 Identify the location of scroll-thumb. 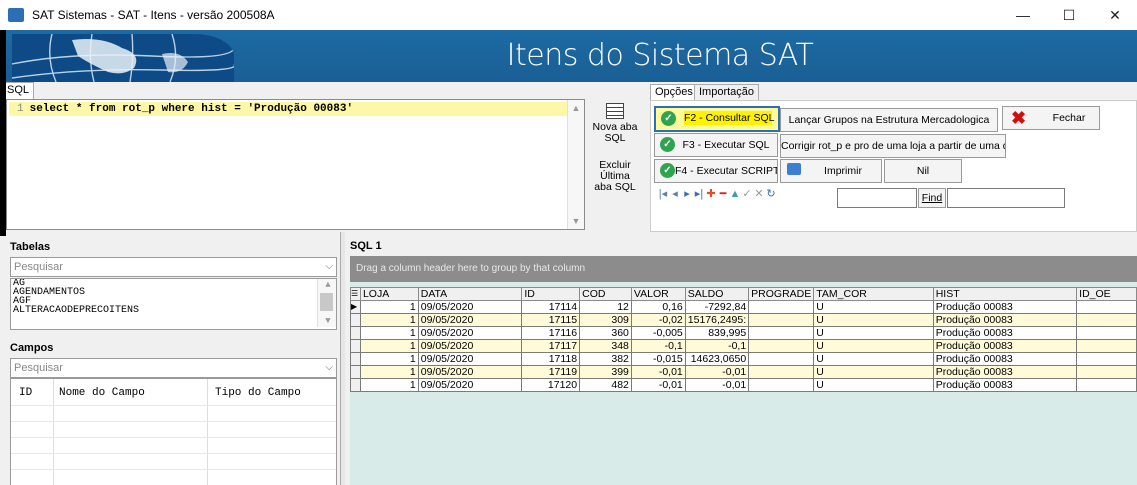
(326, 302).